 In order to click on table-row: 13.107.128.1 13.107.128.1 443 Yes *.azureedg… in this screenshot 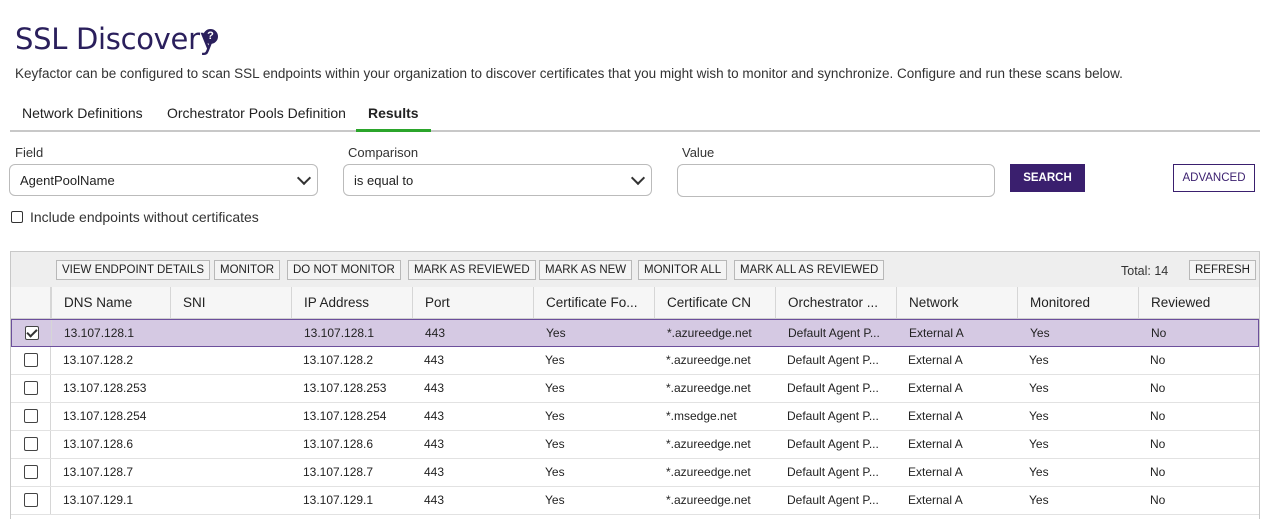, I will do `click(635, 333)`.